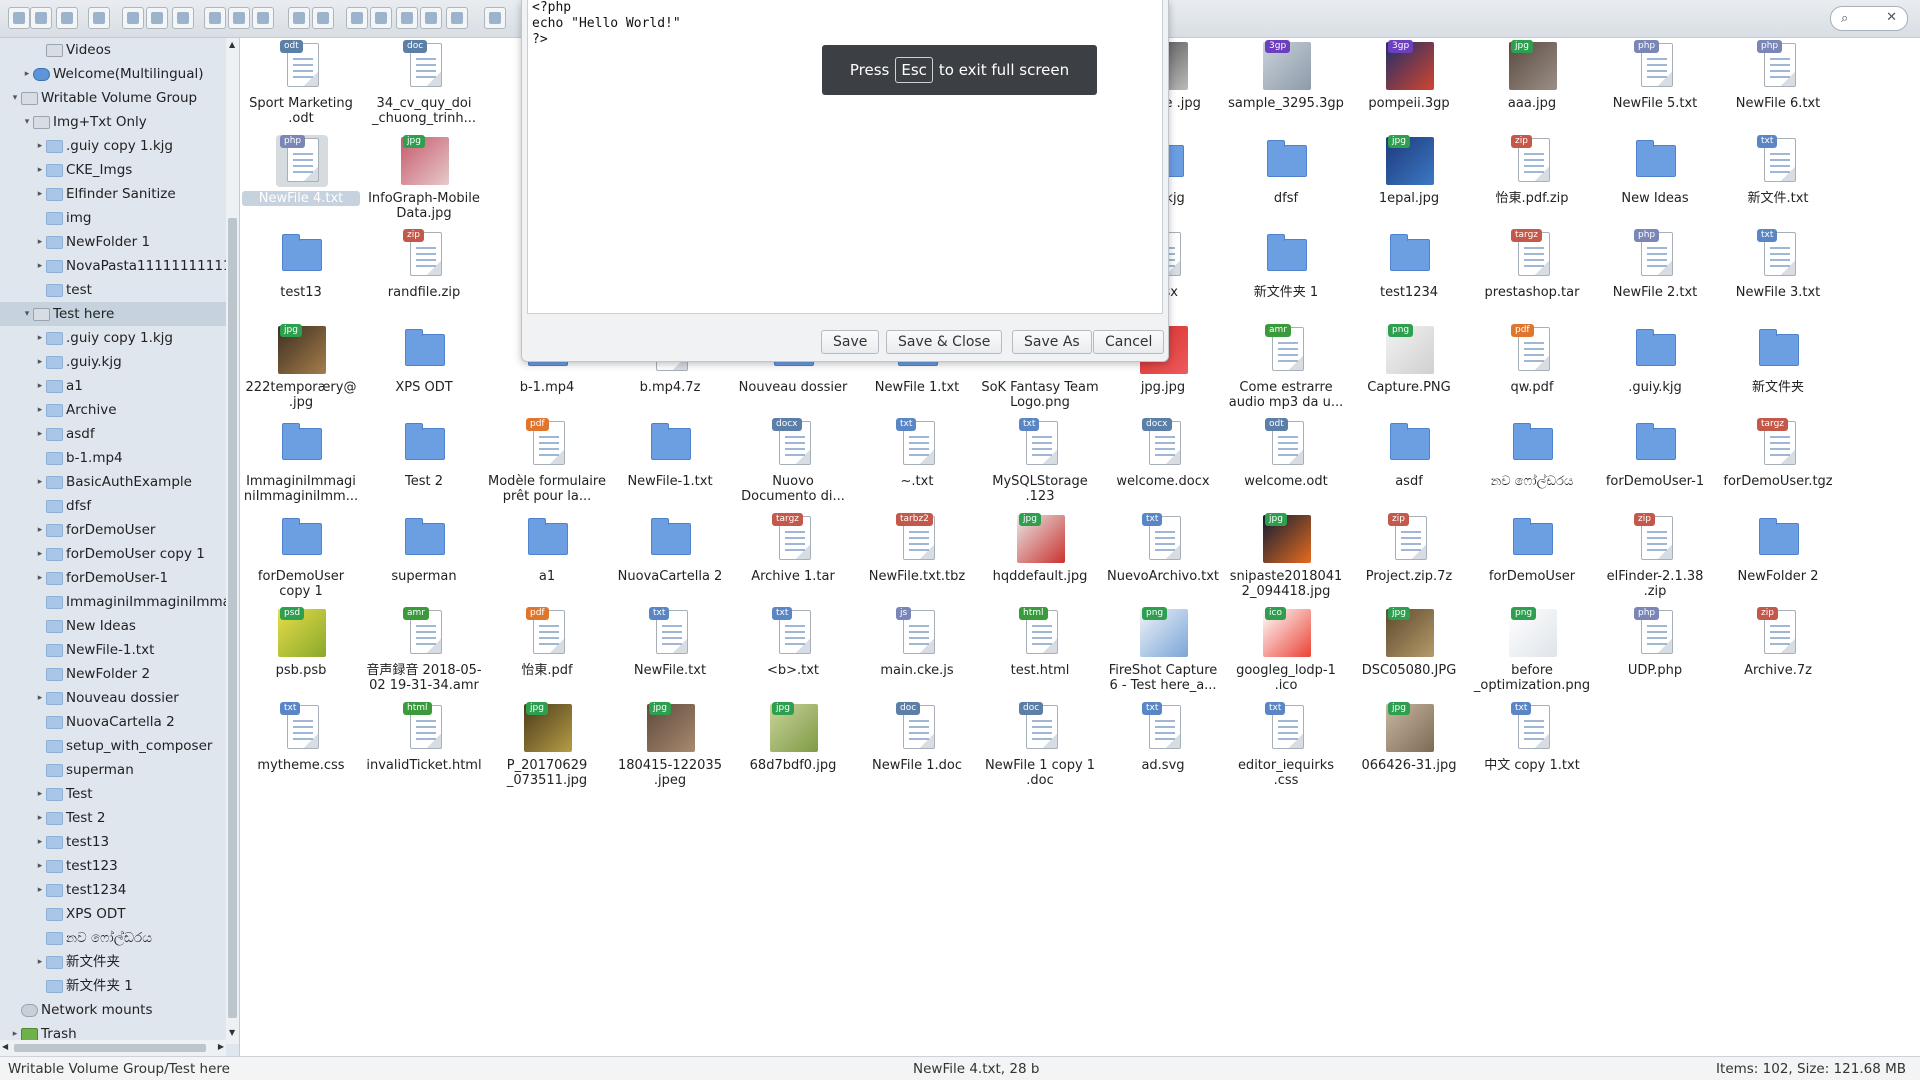 This screenshot has width=1920, height=1081. What do you see at coordinates (113, 314) in the screenshot?
I see `tree-item: ▾ Test here` at bounding box center [113, 314].